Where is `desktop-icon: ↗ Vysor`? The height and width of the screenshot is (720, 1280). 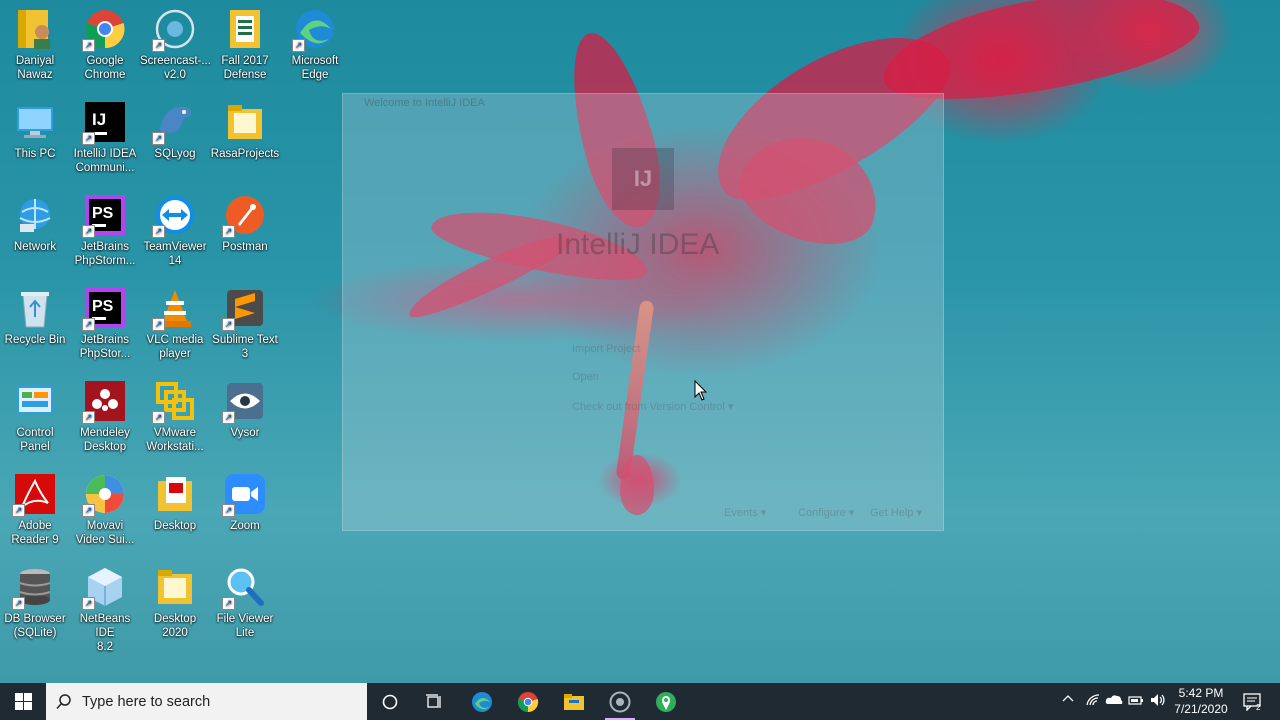
desktop-icon: ↗ Vysor is located at coordinates (245, 410).